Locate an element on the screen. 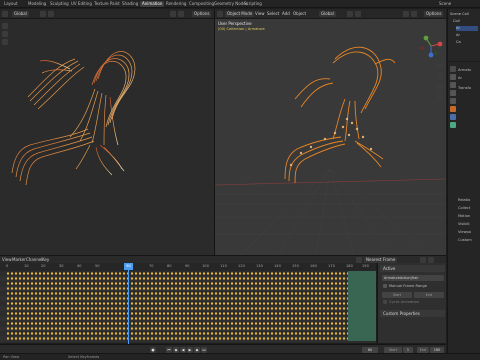 Image resolution: width=480 pixels, height=360 pixels. object-tab-icon is located at coordinates (453, 109).